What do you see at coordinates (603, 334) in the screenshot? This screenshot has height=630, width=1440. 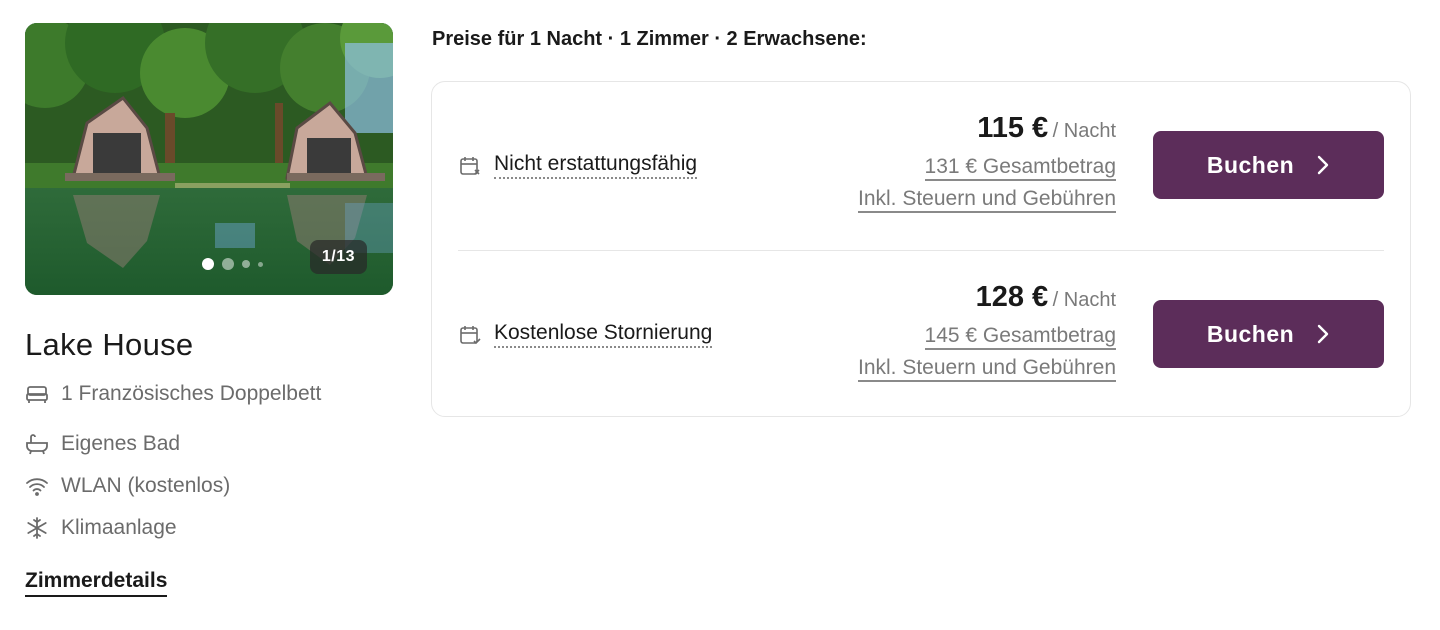 I see `rate-policy-label: Kostenlose Stornierung` at bounding box center [603, 334].